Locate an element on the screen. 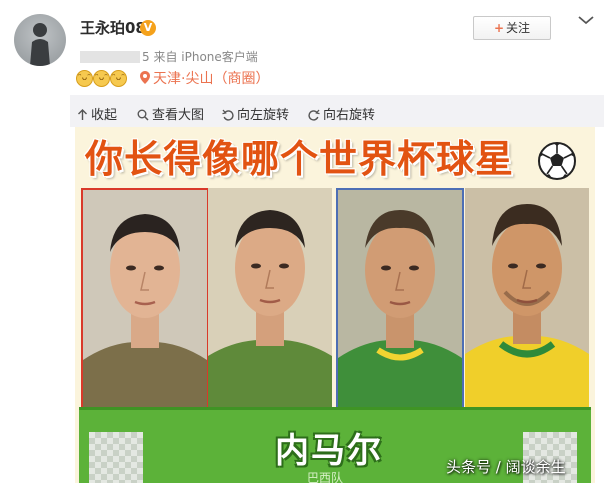  rotate-left-button: 向左旋转 is located at coordinates (255, 113).